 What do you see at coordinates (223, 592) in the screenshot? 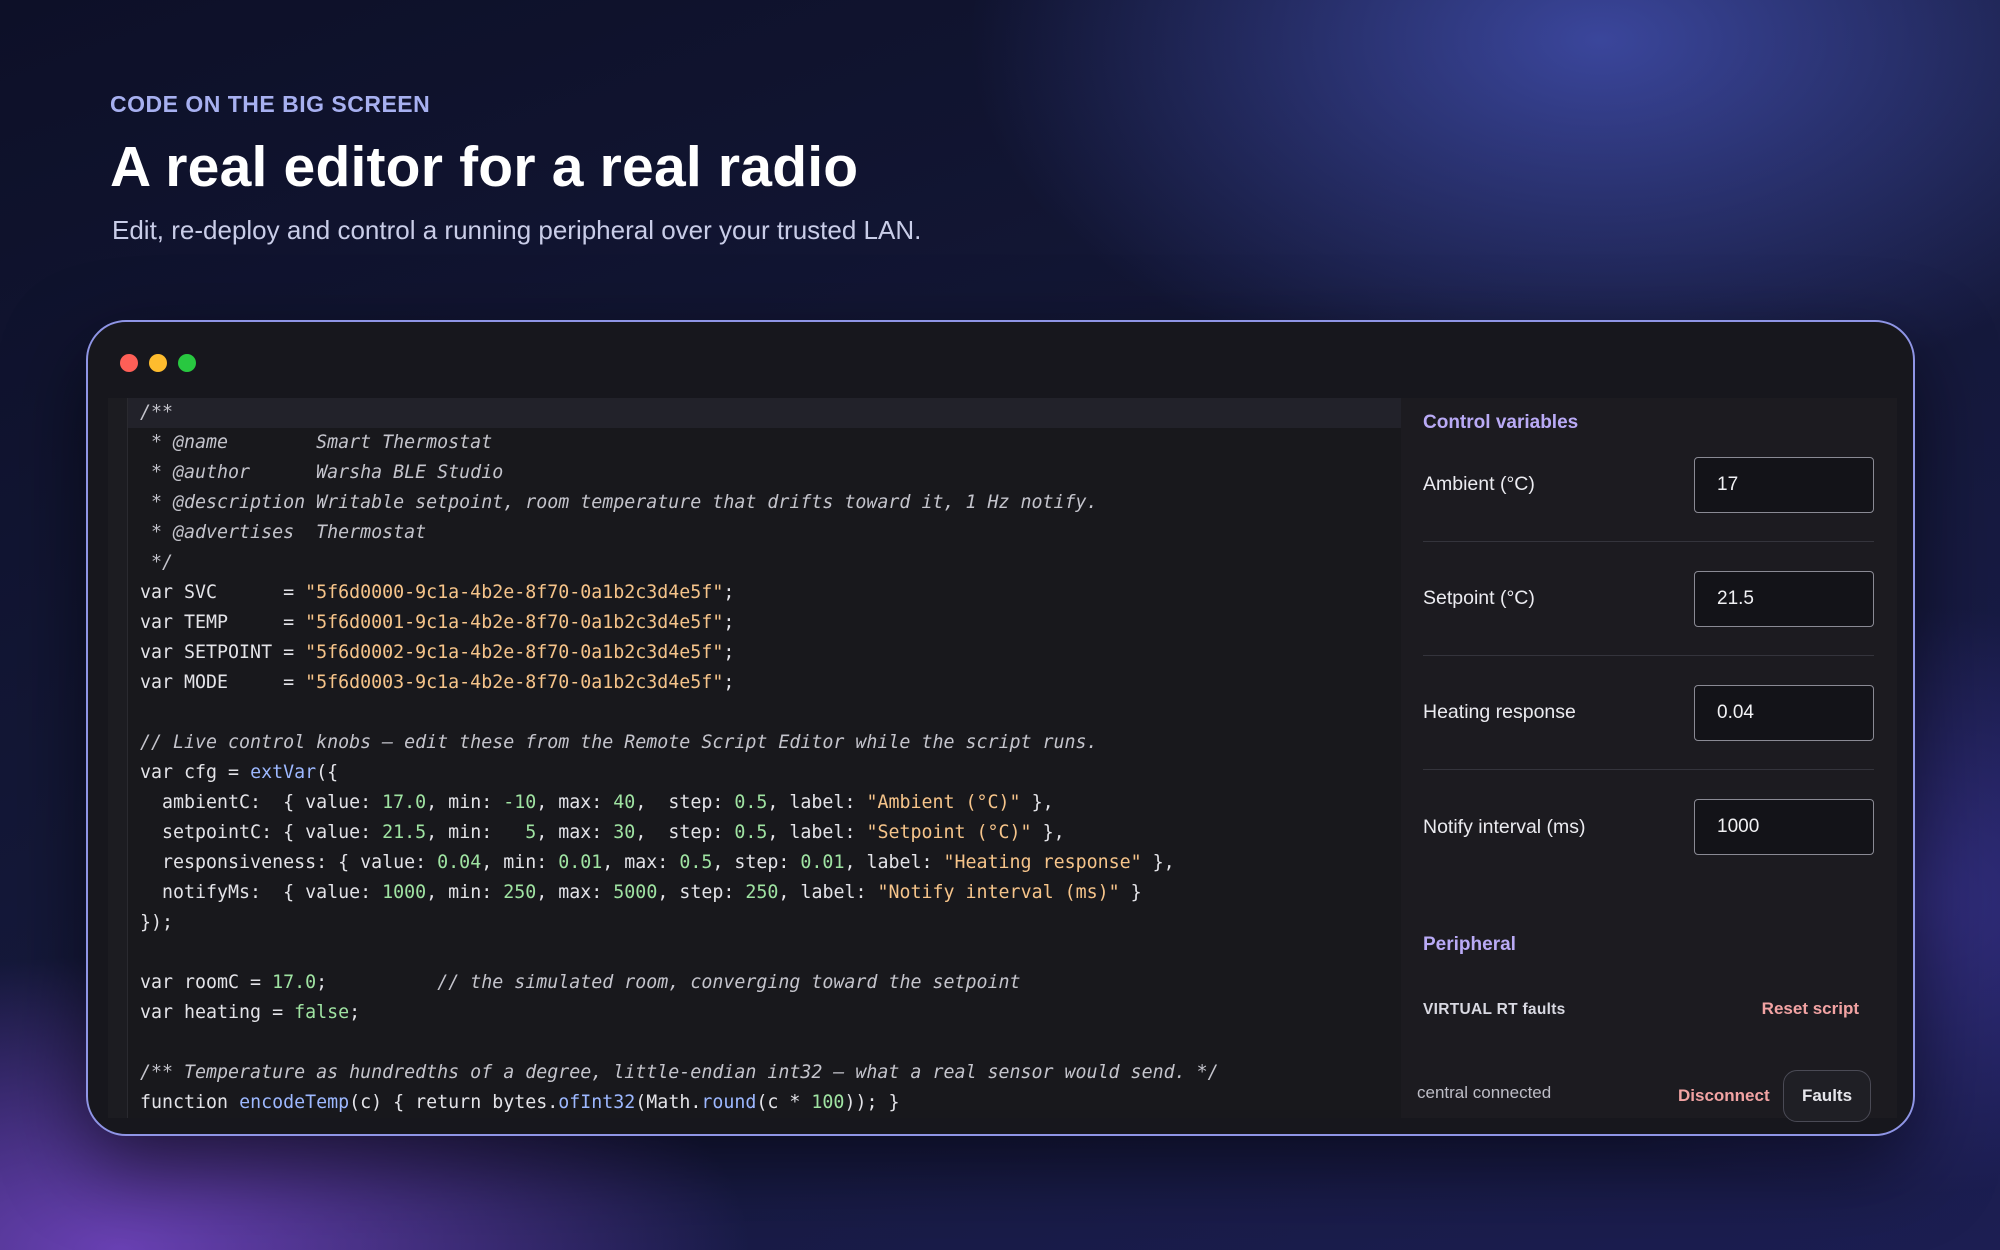
I see `code-token: var SVC =` at bounding box center [223, 592].